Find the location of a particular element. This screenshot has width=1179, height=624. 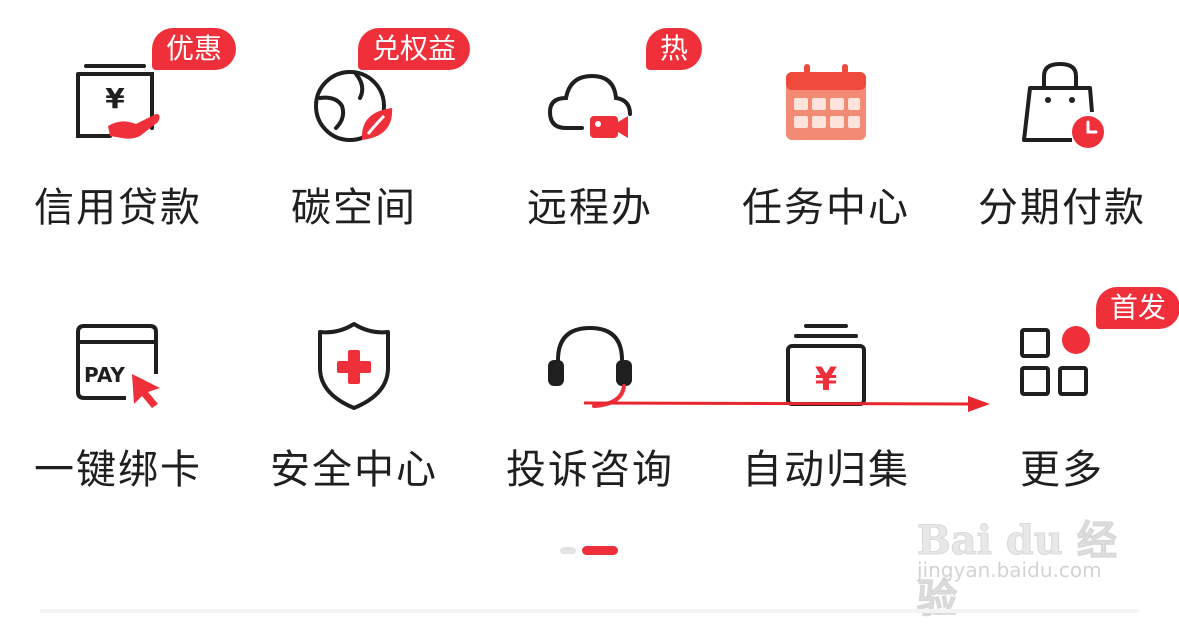

yuan-card-hand-icon: ¥ is located at coordinates (118, 106).